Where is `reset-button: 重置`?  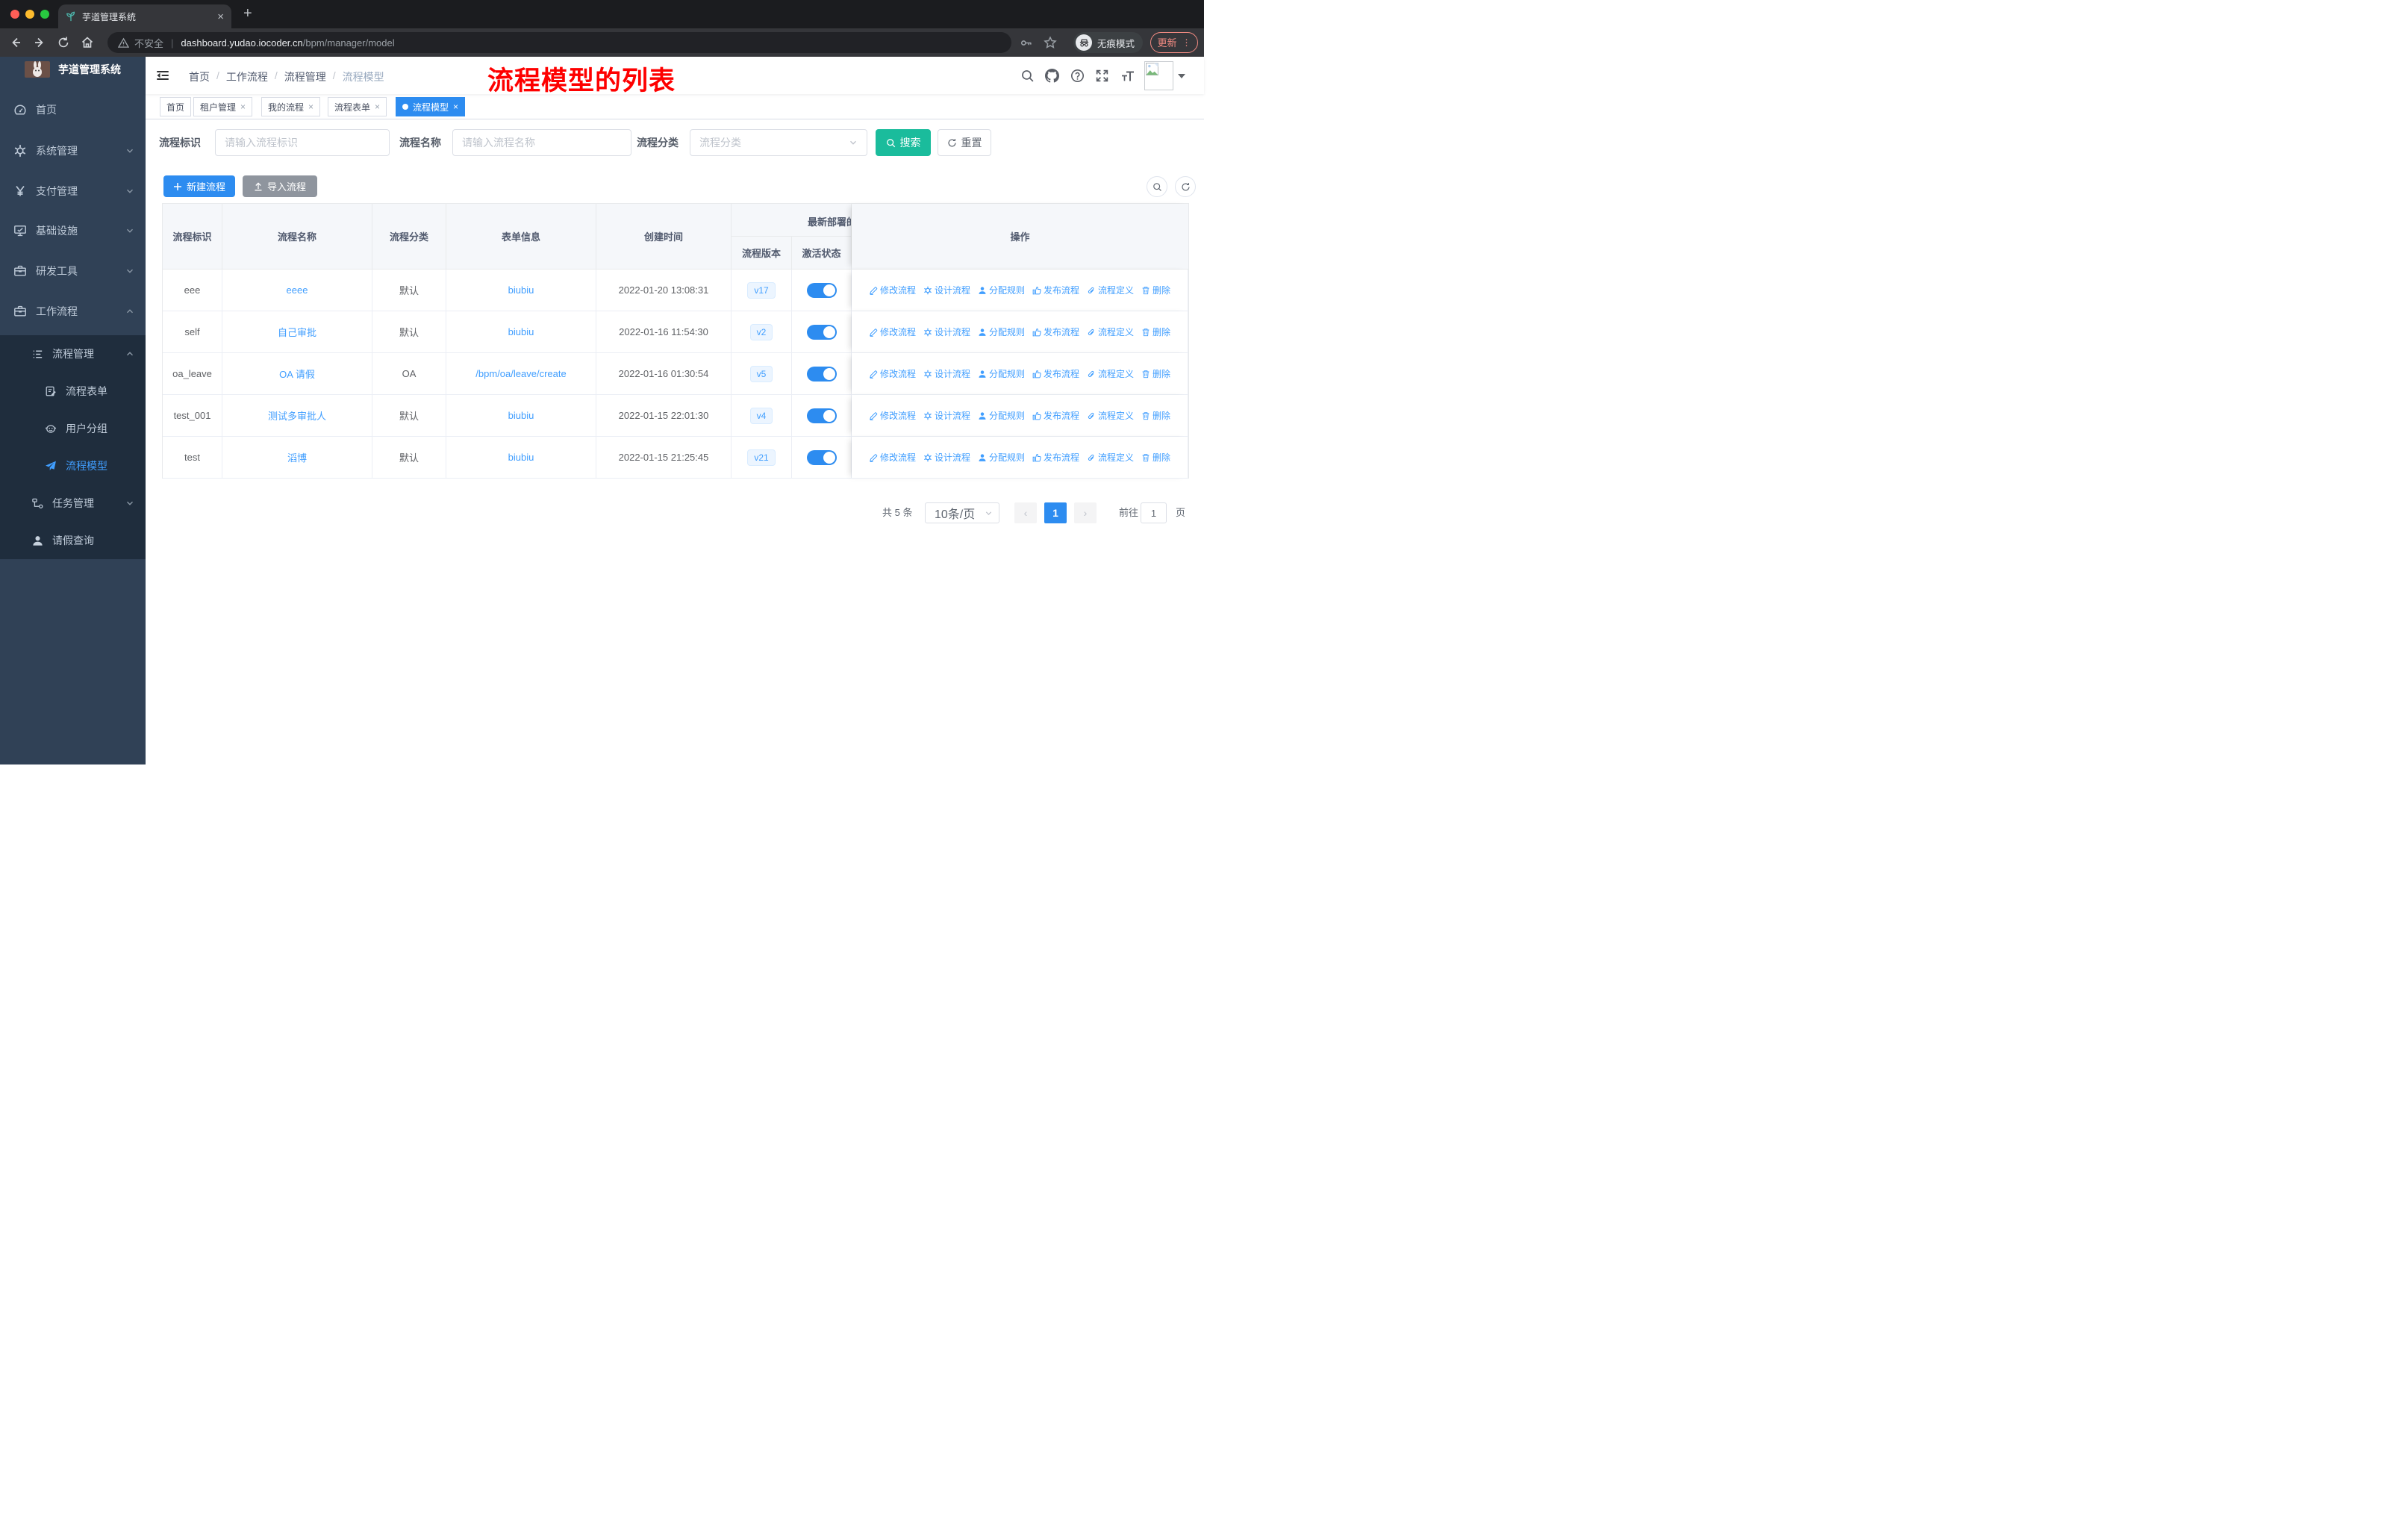 reset-button: 重置 is located at coordinates (964, 142).